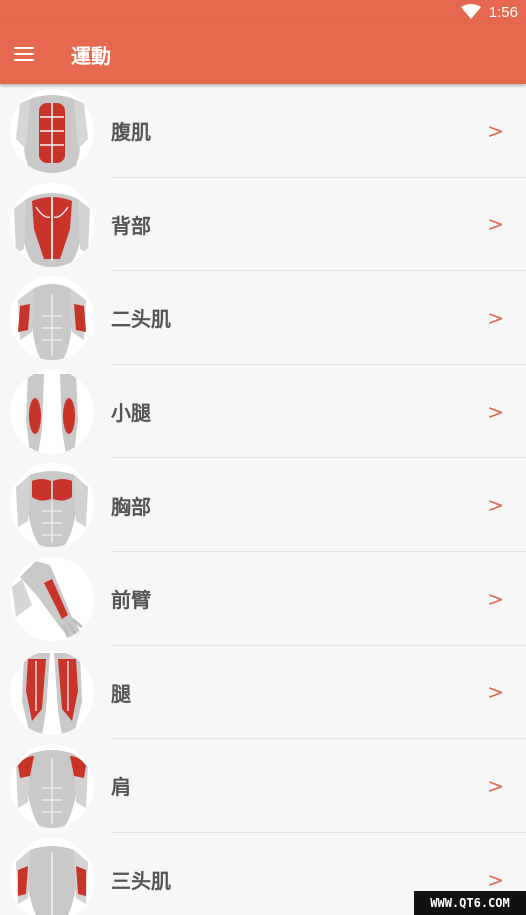 The width and height of the screenshot is (526, 915). What do you see at coordinates (470, 903) in the screenshot?
I see `watermark: WWW.QT6.COM` at bounding box center [470, 903].